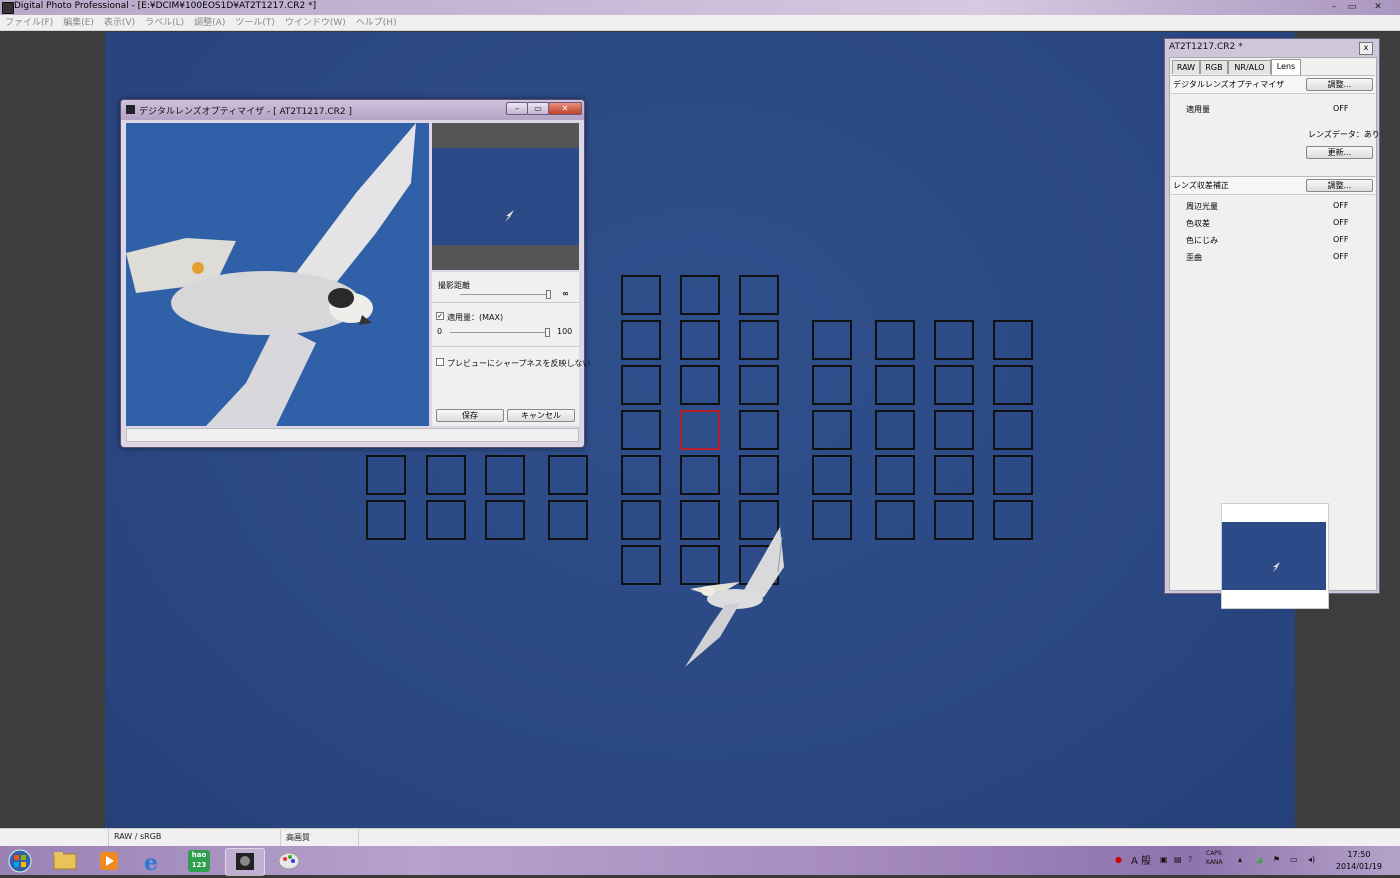 The width and height of the screenshot is (1400, 878). Describe the element at coordinates (199, 861) in the screenshot. I see `taskbar-hao123: hao 123` at that location.